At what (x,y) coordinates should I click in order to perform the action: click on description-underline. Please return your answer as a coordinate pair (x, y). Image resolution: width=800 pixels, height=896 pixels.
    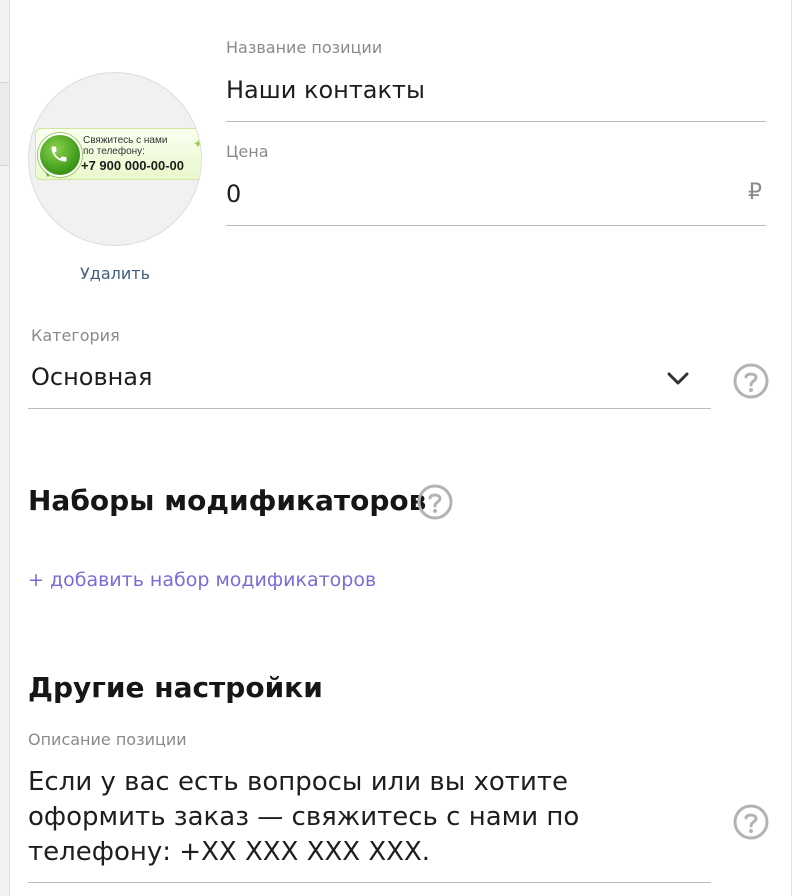
    Looking at the image, I should click on (369, 882).